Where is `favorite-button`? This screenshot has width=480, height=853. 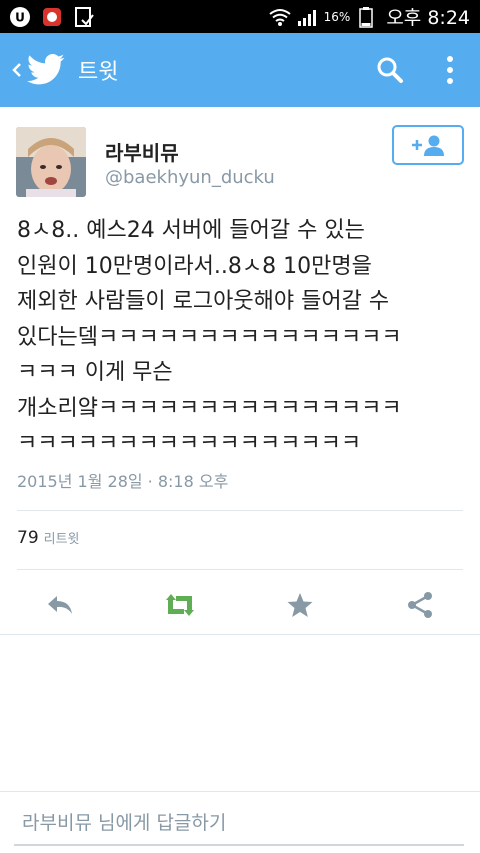
favorite-button is located at coordinates (300, 605).